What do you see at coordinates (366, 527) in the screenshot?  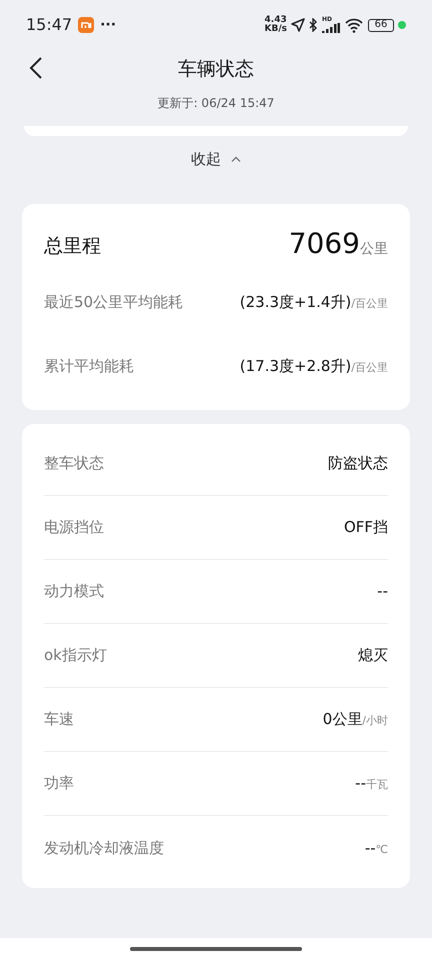 I see `row-value: OFF挡` at bounding box center [366, 527].